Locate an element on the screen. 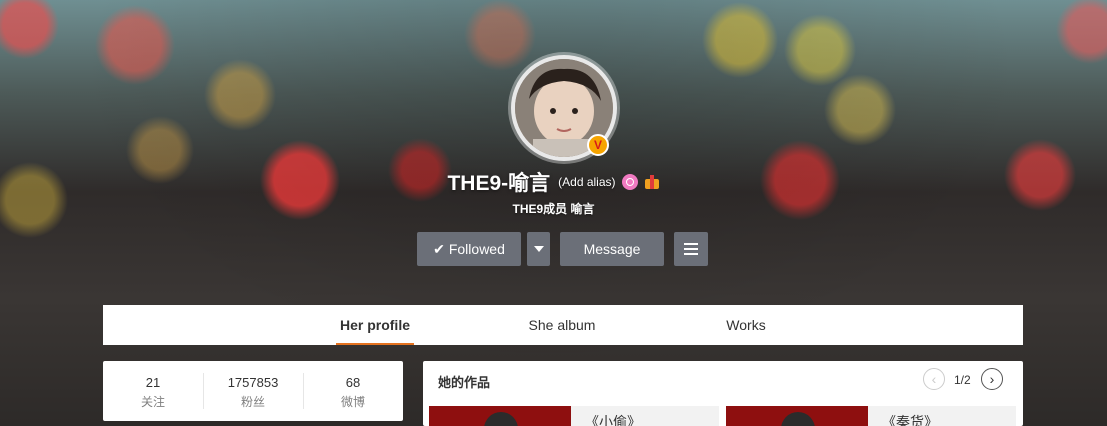 Image resolution: width=1107 pixels, height=426 pixels. tab-her-profile: Her profile is located at coordinates (375, 325).